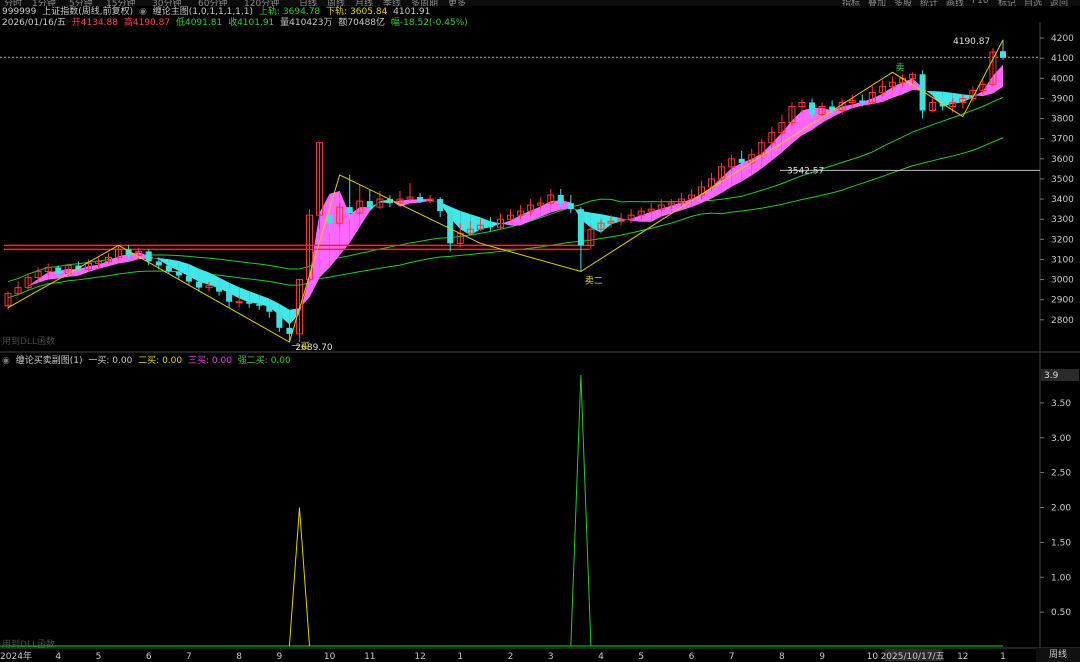 The width and height of the screenshot is (1080, 662). What do you see at coordinates (1062, 301) in the screenshot?
I see `y-tick-label: 2900` at bounding box center [1062, 301].